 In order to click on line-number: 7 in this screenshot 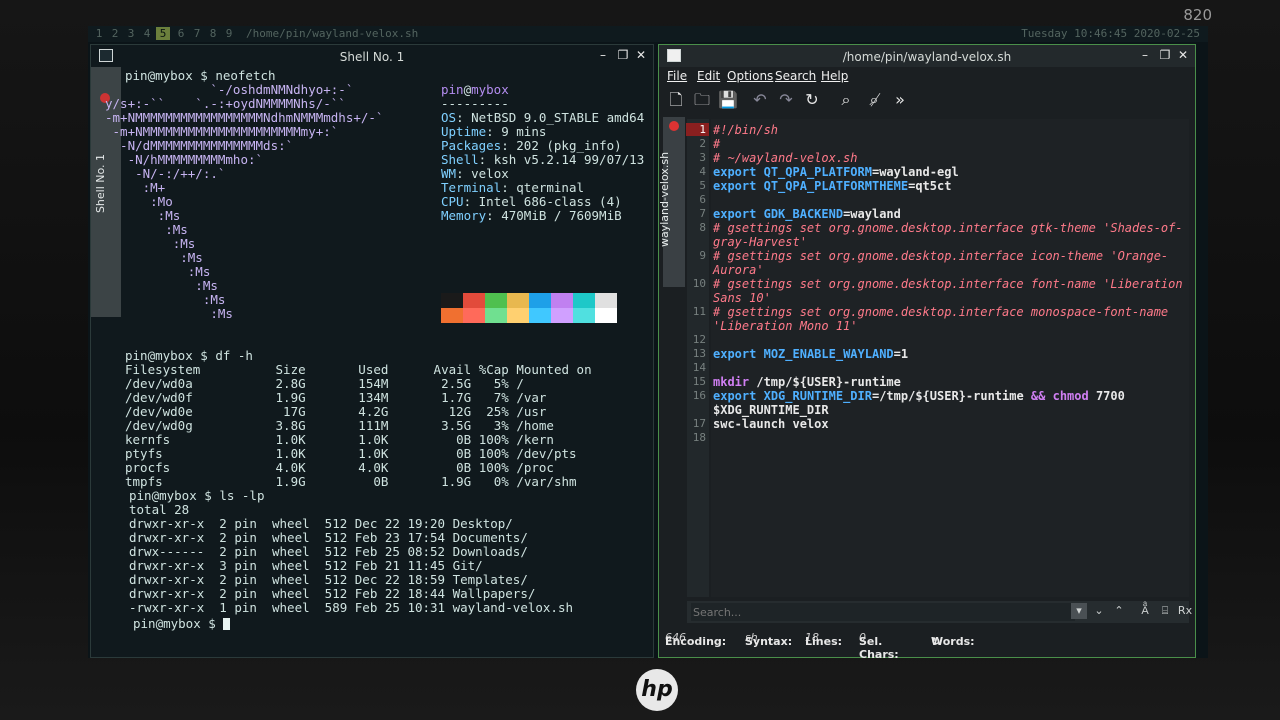, I will do `click(702, 213)`.